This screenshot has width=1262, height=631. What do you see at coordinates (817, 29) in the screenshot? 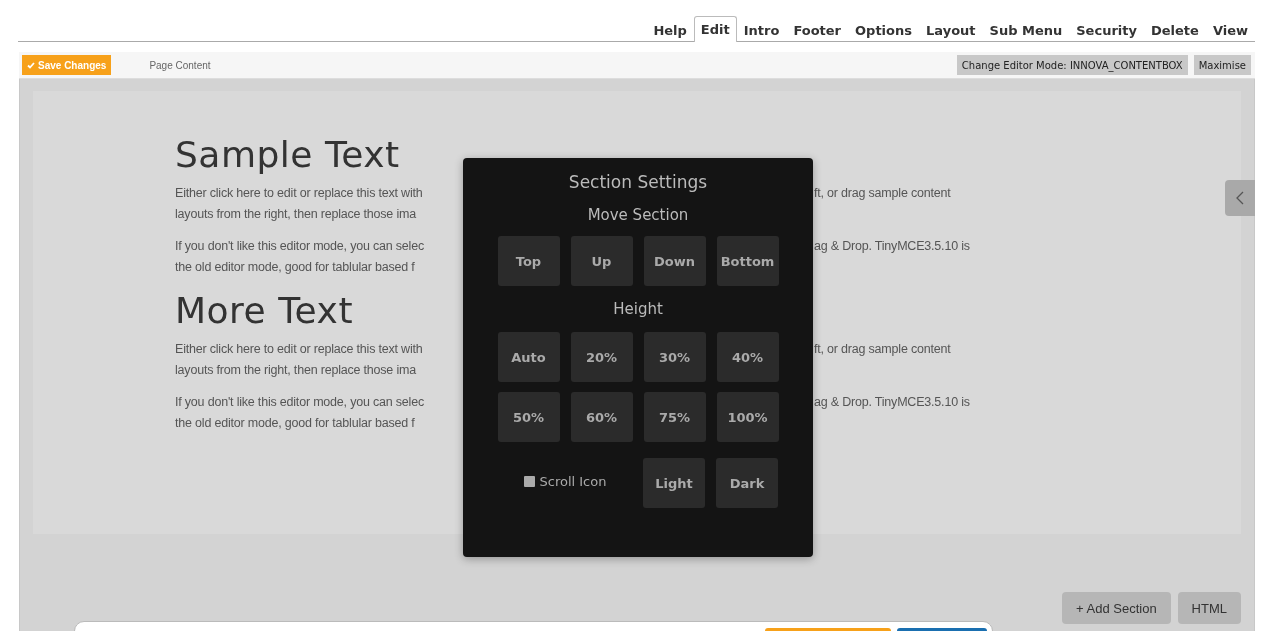
I see `menu-tab: Footer` at bounding box center [817, 29].